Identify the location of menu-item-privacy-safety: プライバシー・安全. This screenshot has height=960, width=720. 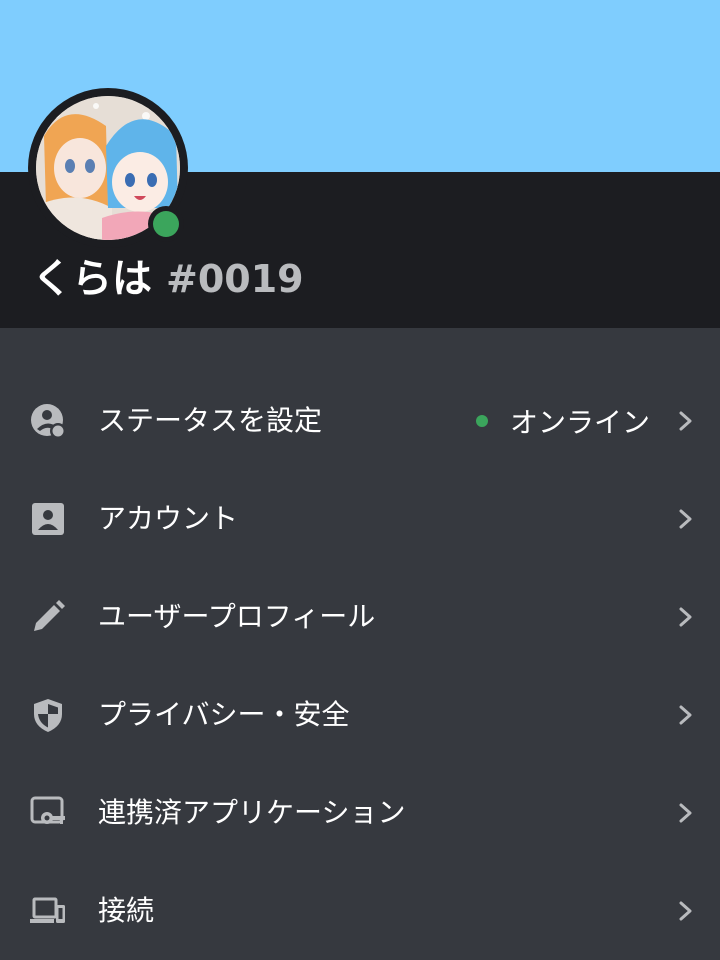
(360, 715).